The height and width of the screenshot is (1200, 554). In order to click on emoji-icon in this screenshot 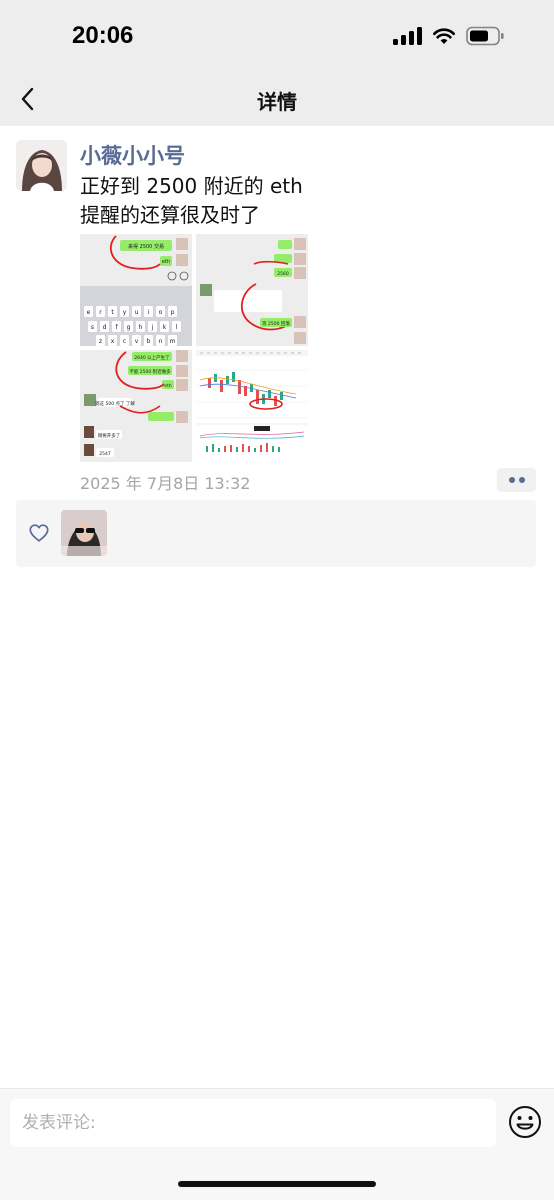, I will do `click(525, 1122)`.